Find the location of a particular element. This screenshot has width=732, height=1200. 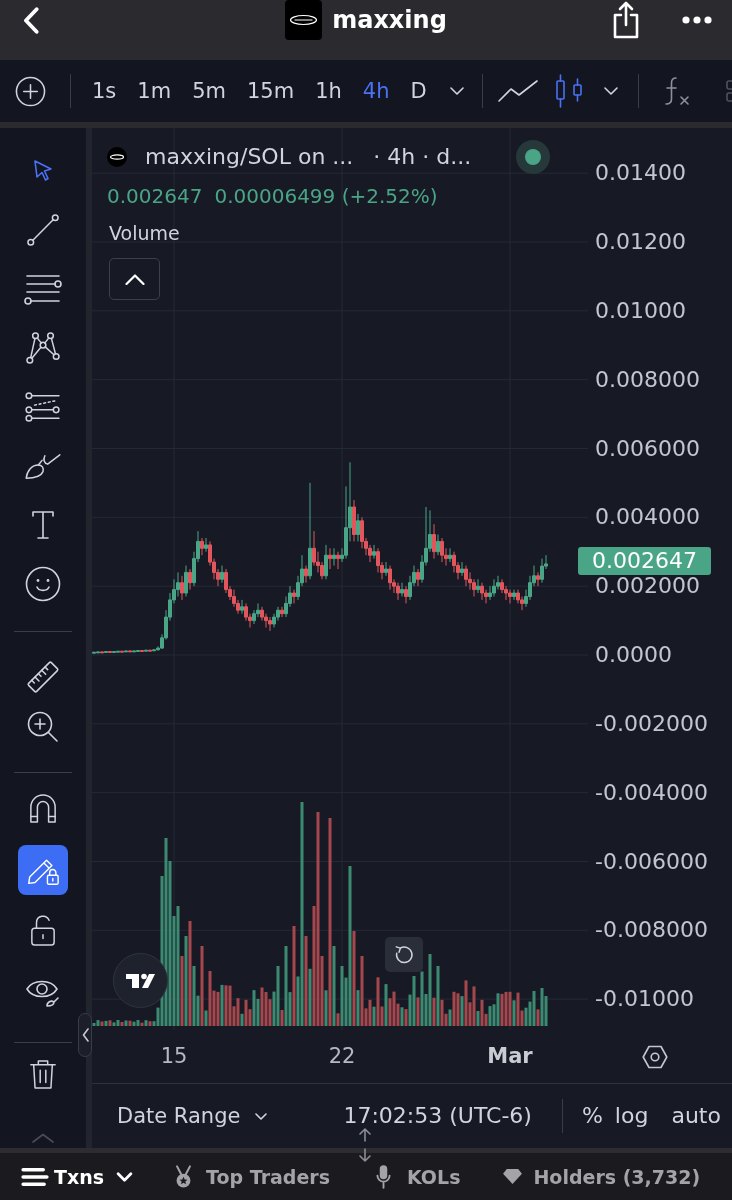

trash-icon is located at coordinates (43, 1074).